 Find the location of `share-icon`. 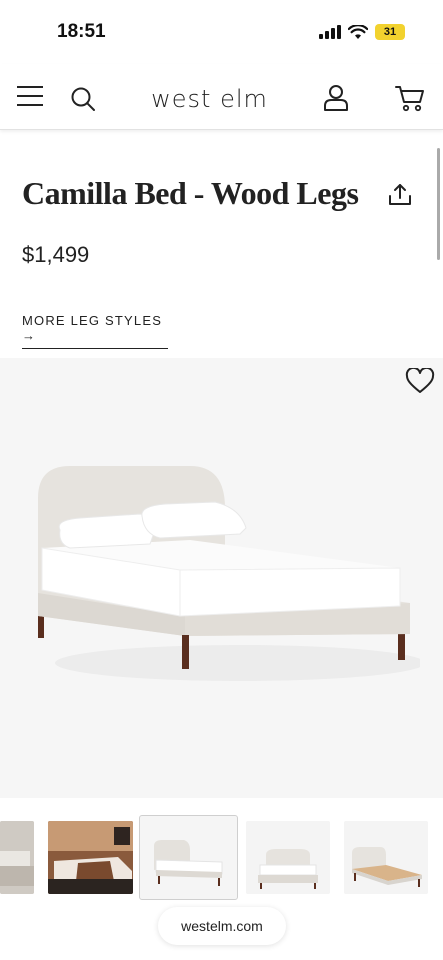

share-icon is located at coordinates (400, 195).